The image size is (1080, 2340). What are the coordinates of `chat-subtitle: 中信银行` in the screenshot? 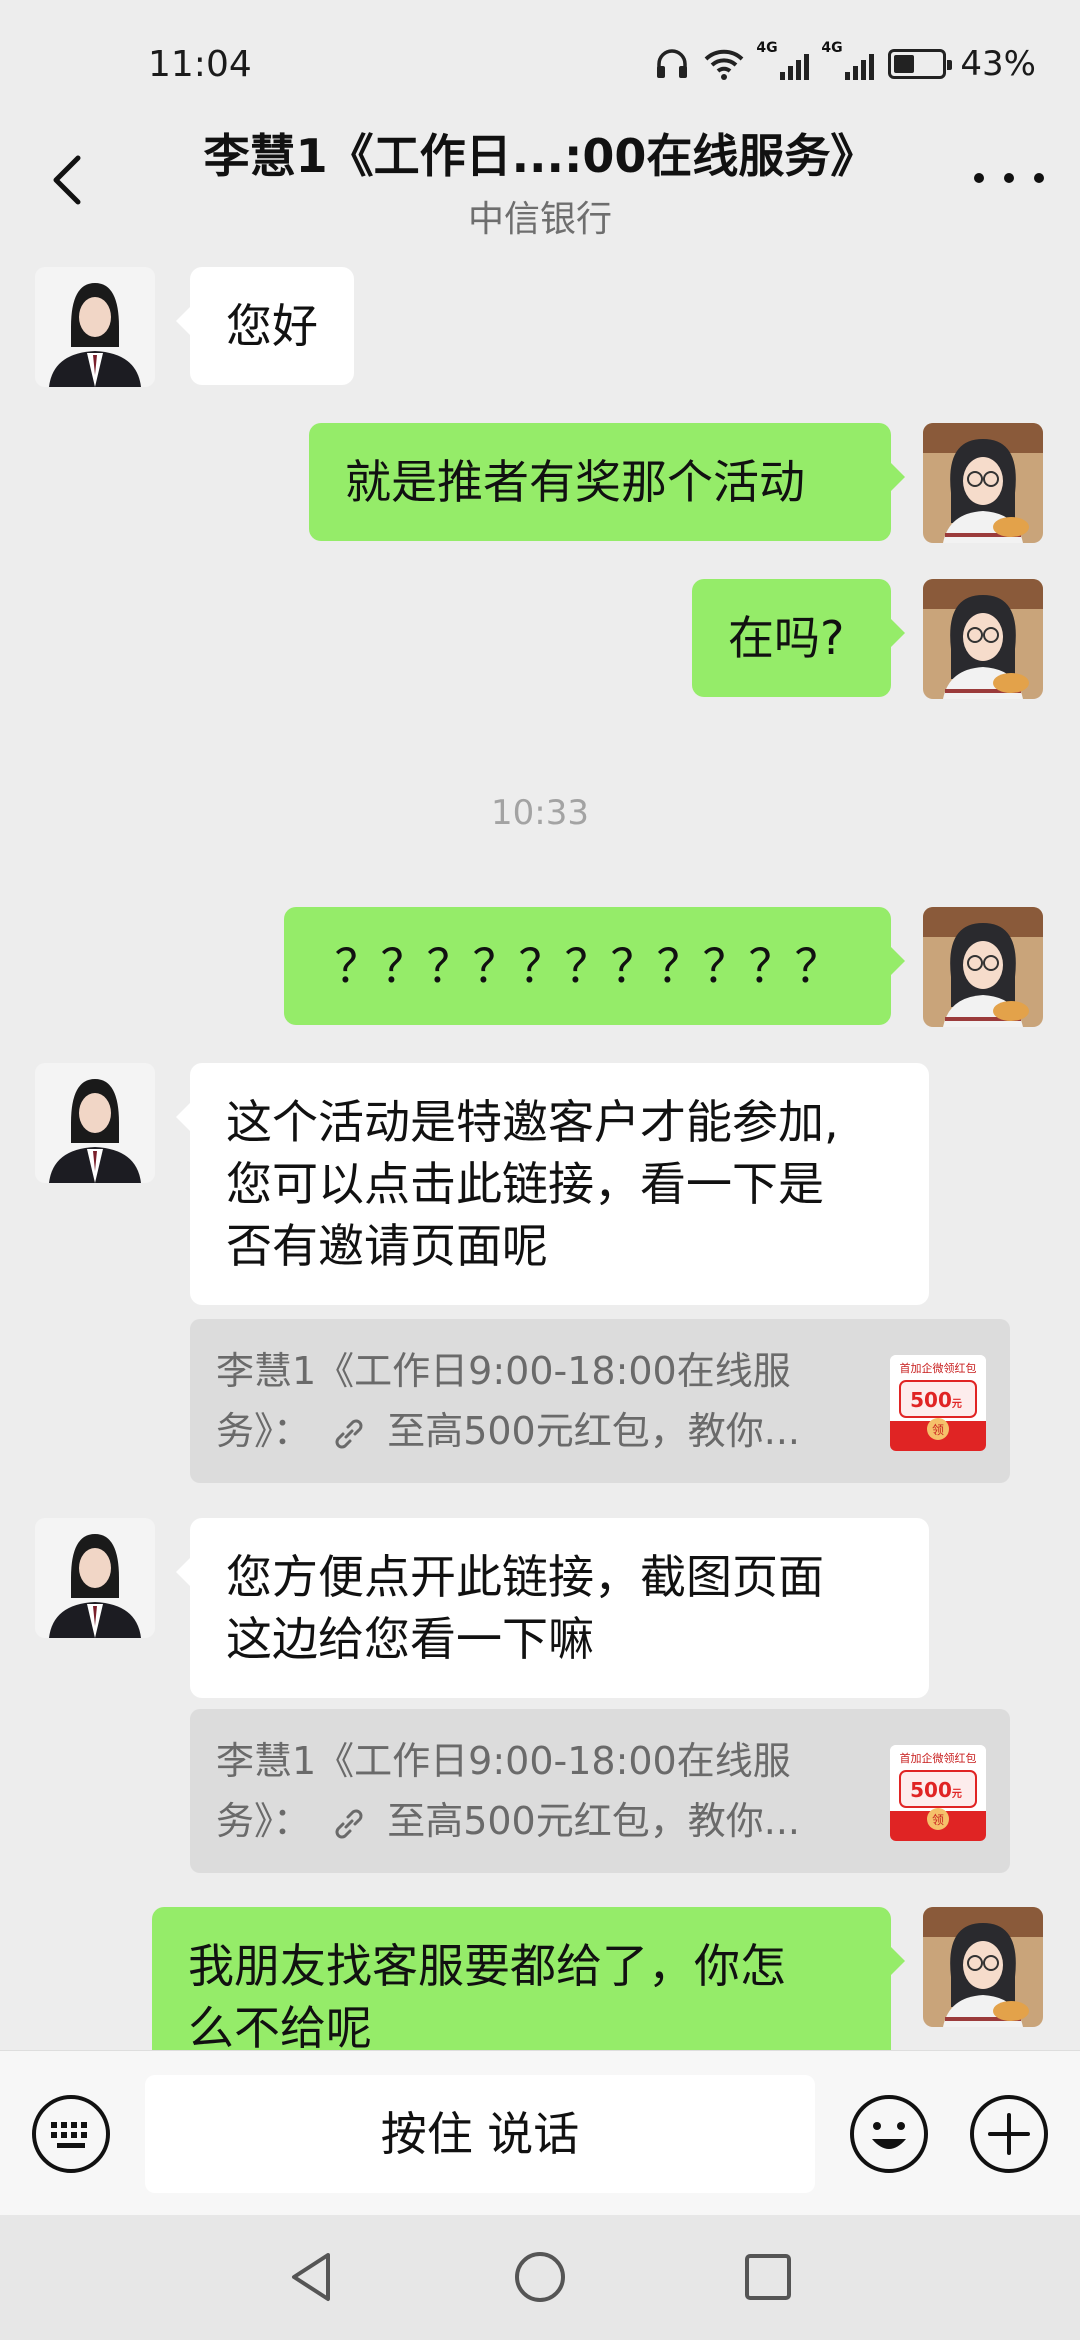 It's located at (539, 219).